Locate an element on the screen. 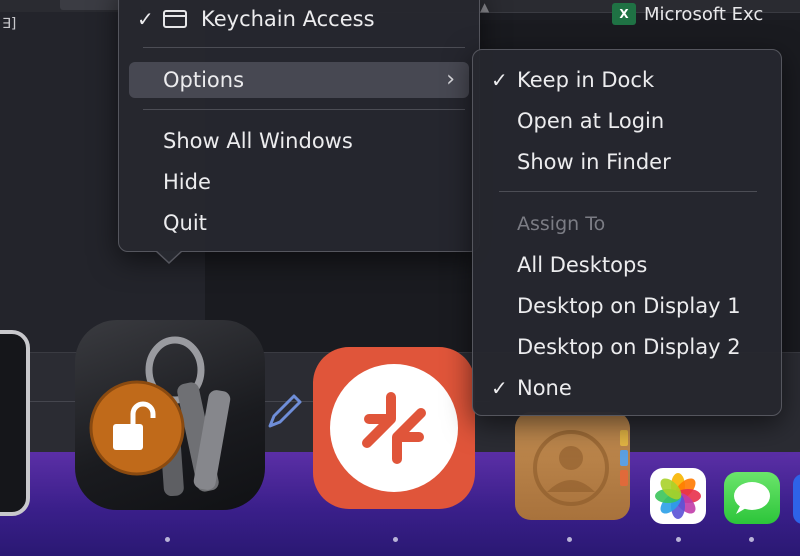 Image resolution: width=800 pixels, height=556 pixels. group-header-label: Assign To is located at coordinates (561, 224).